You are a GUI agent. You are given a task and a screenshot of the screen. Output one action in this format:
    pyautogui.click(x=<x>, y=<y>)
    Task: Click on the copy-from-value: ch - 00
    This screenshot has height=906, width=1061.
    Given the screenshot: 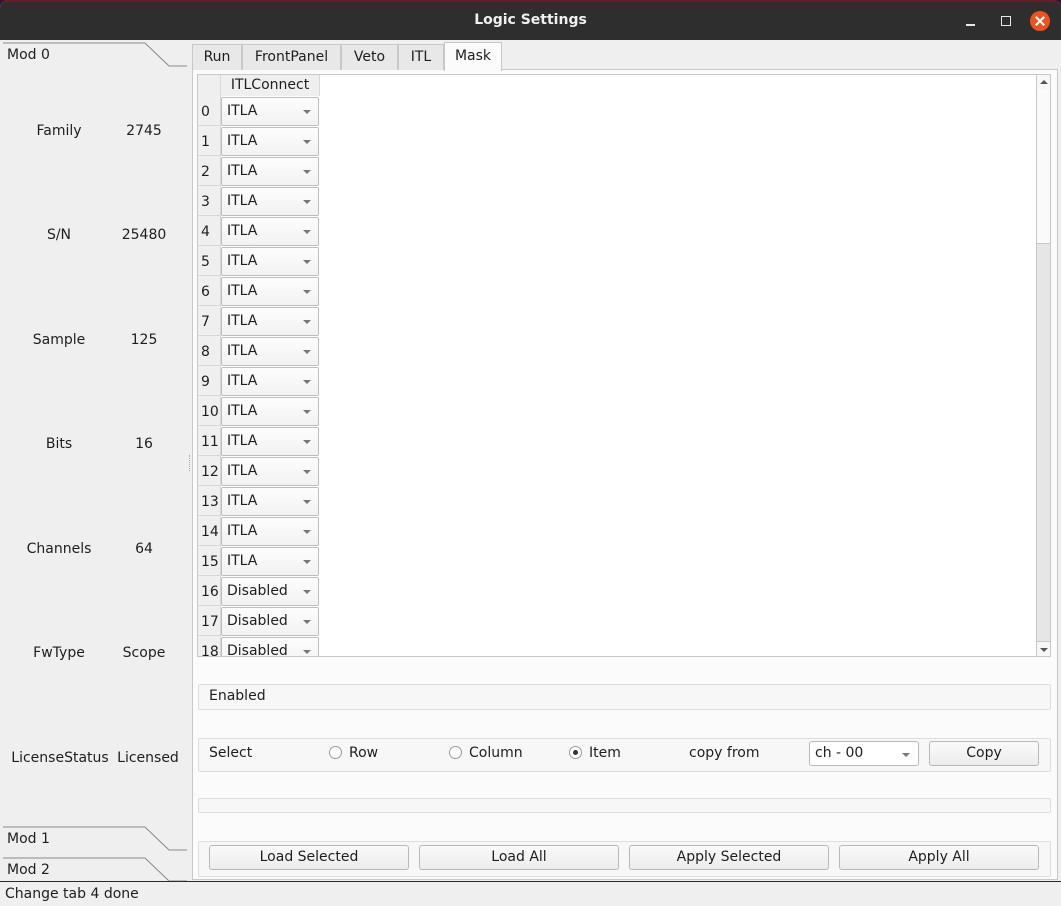 What is the action you would take?
    pyautogui.click(x=839, y=753)
    